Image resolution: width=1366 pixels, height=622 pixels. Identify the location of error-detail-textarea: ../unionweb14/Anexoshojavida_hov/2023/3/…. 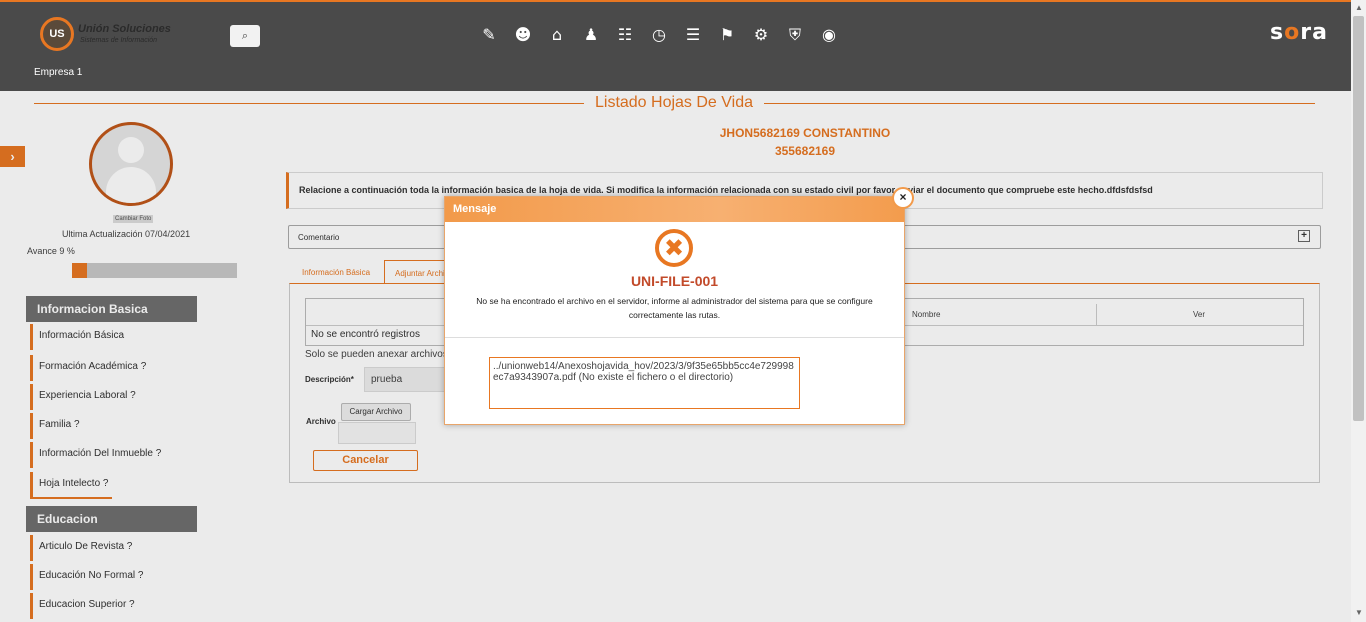
(644, 383).